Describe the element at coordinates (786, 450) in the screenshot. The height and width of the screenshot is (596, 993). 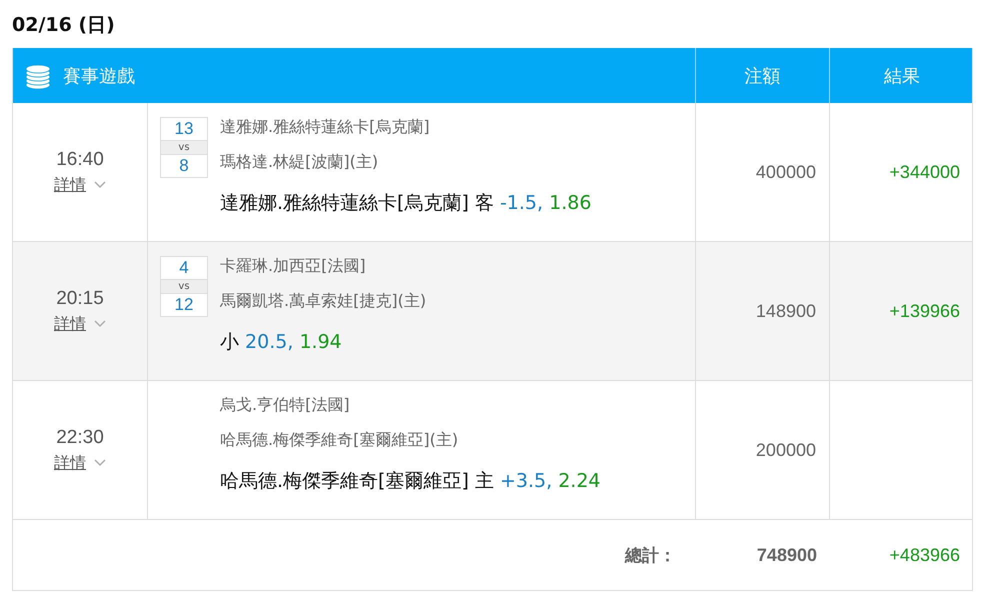
I see `stake-amount: 200000` at that location.